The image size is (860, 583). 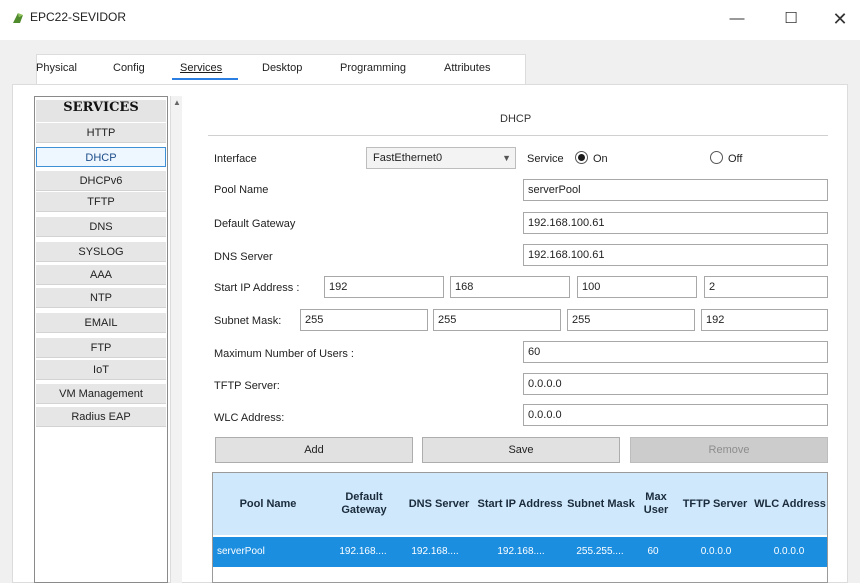 I want to click on service-off-radio, so click(x=716, y=157).